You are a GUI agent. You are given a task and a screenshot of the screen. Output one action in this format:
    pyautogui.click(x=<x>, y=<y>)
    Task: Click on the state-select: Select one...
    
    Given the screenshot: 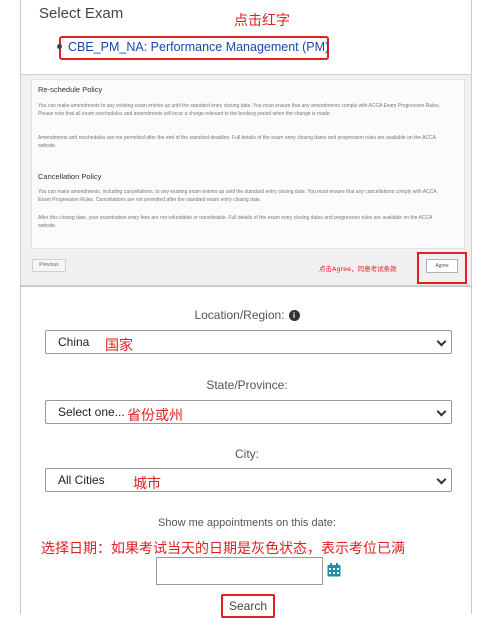 What is the action you would take?
    pyautogui.click(x=248, y=412)
    